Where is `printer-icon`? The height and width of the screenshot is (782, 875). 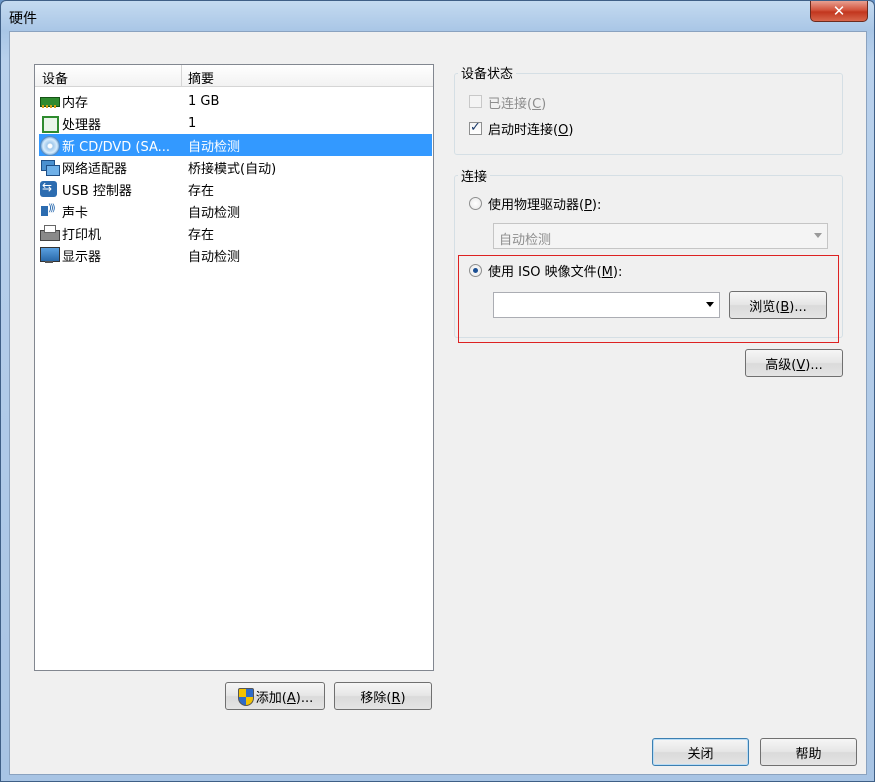 printer-icon is located at coordinates (49, 233).